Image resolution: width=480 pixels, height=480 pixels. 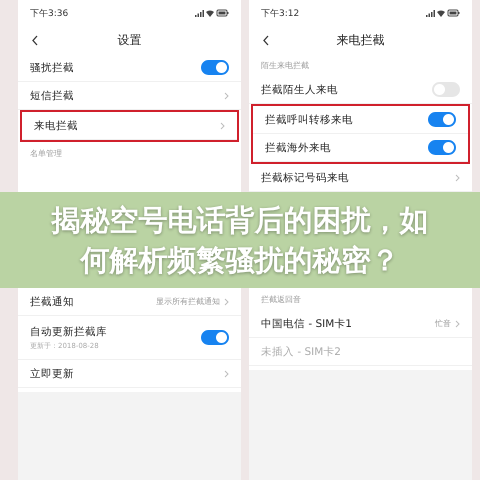 I want to click on row-label: 拦截海外来电, so click(x=298, y=147).